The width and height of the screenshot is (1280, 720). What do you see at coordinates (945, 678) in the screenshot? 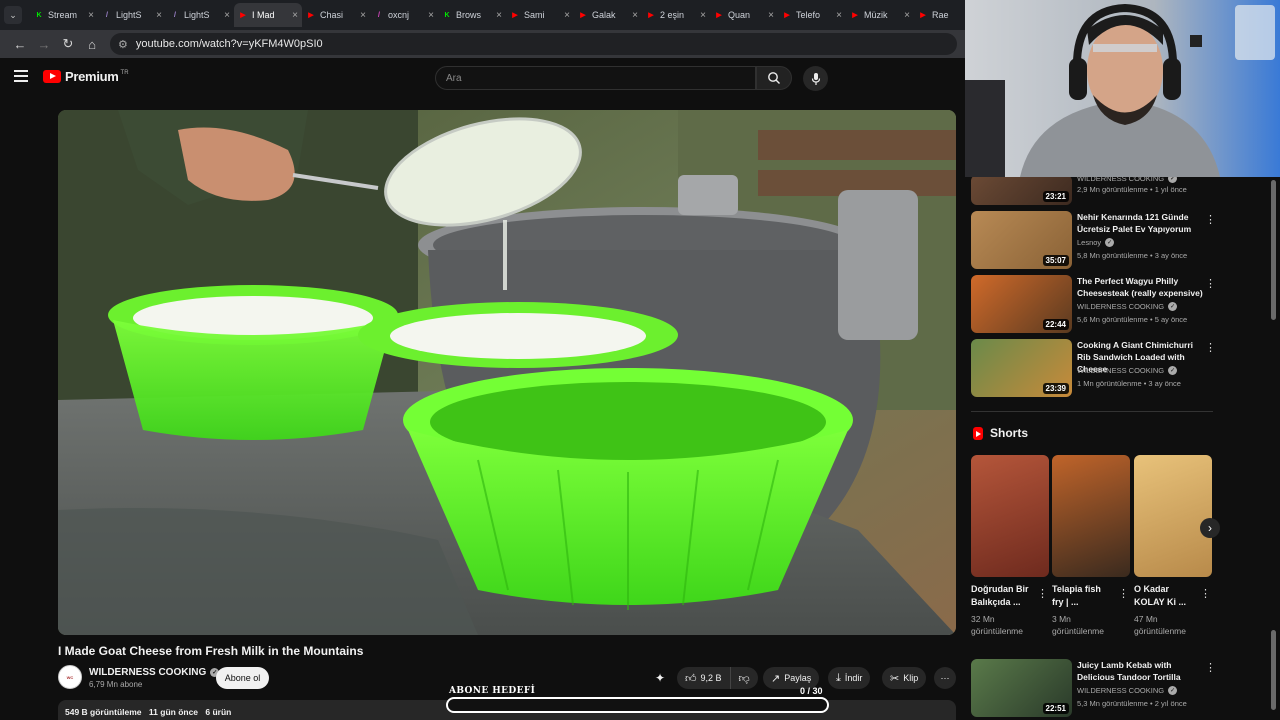
I see `more-actions-button: ⋯` at bounding box center [945, 678].